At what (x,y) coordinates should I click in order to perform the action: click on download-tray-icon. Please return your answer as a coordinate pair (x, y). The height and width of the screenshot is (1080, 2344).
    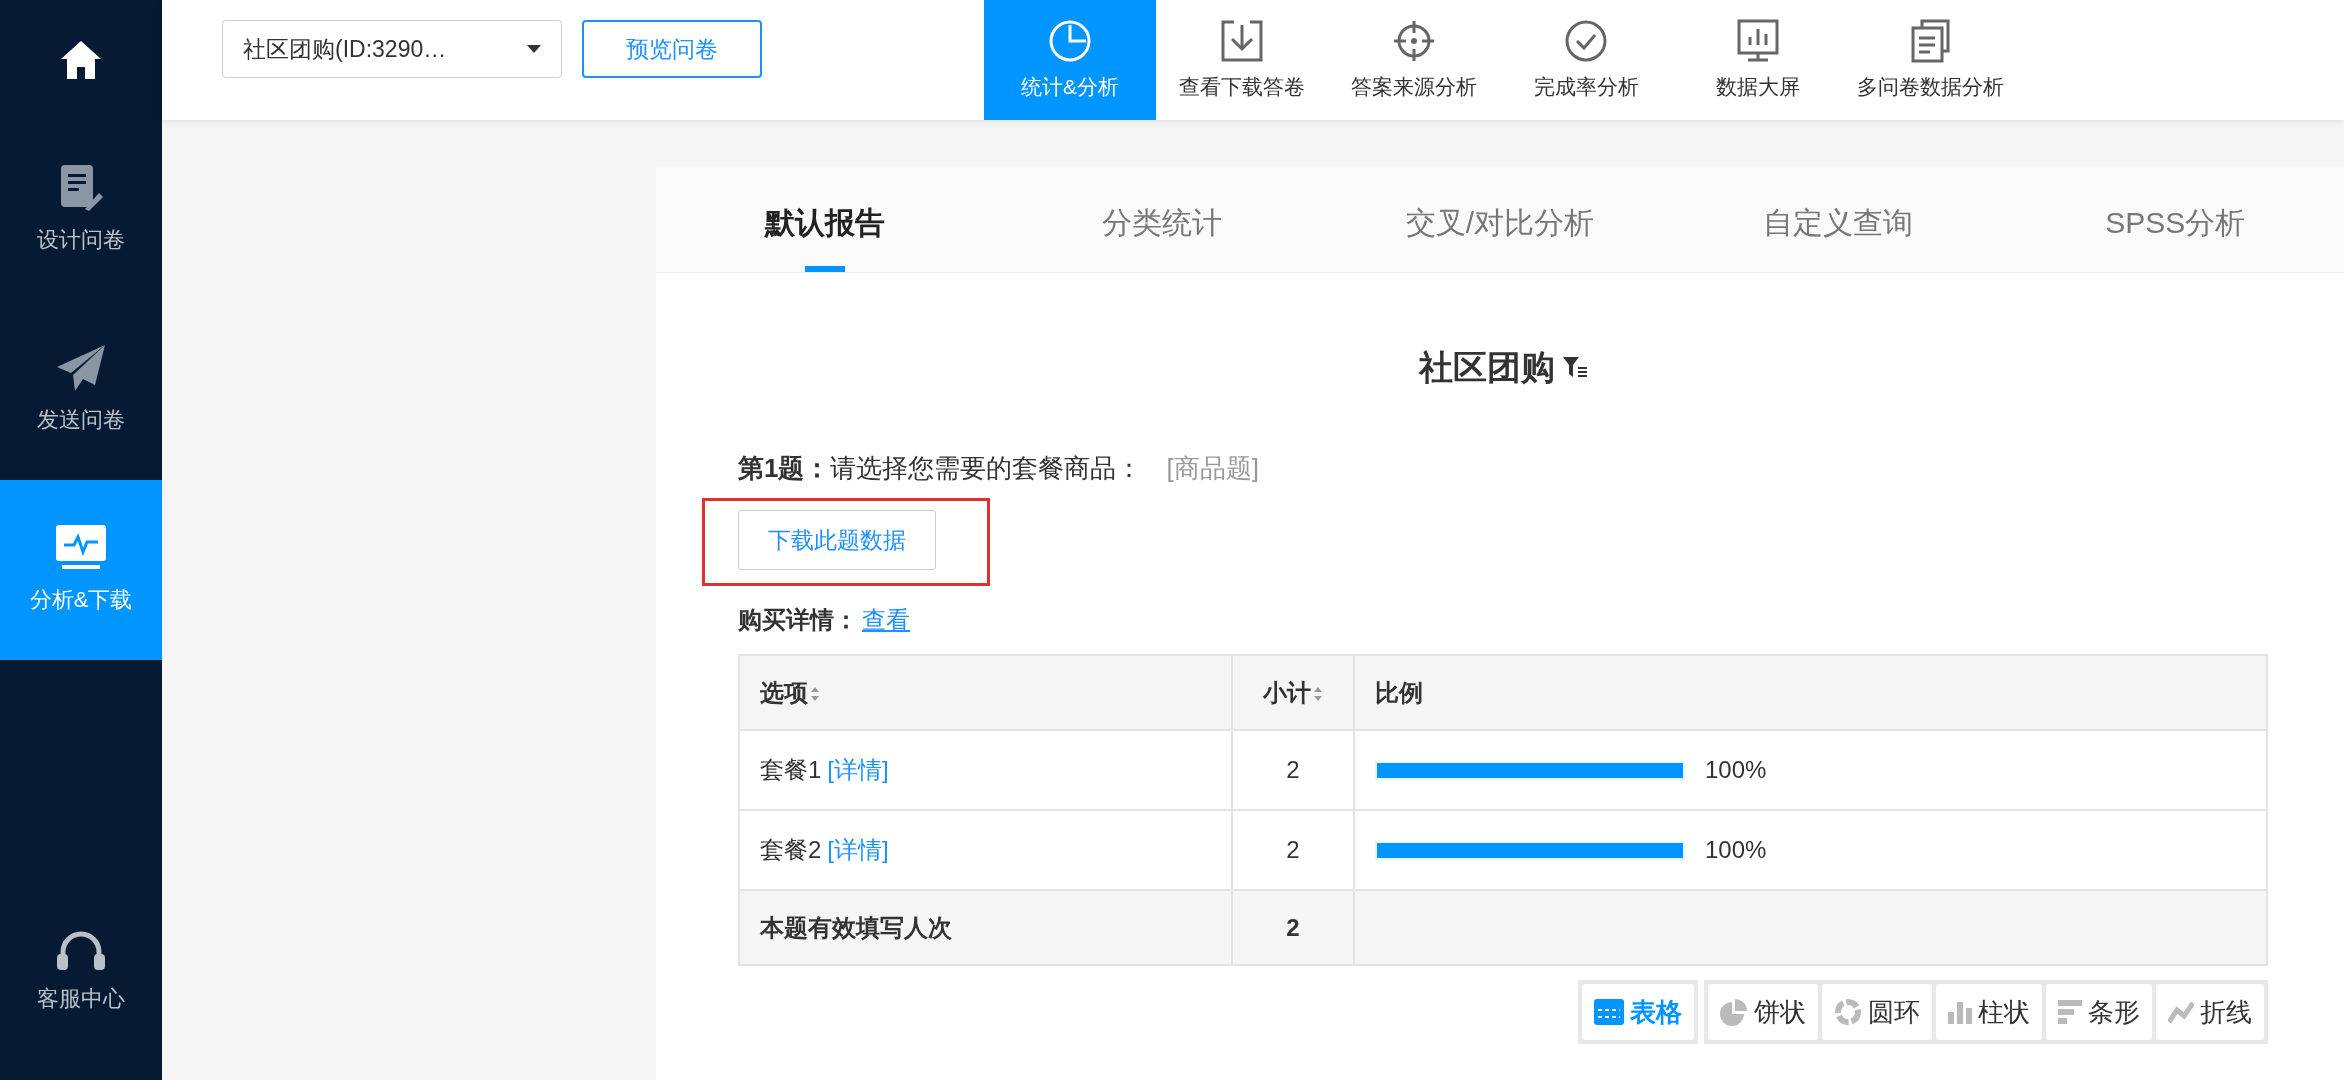
    Looking at the image, I should click on (1242, 41).